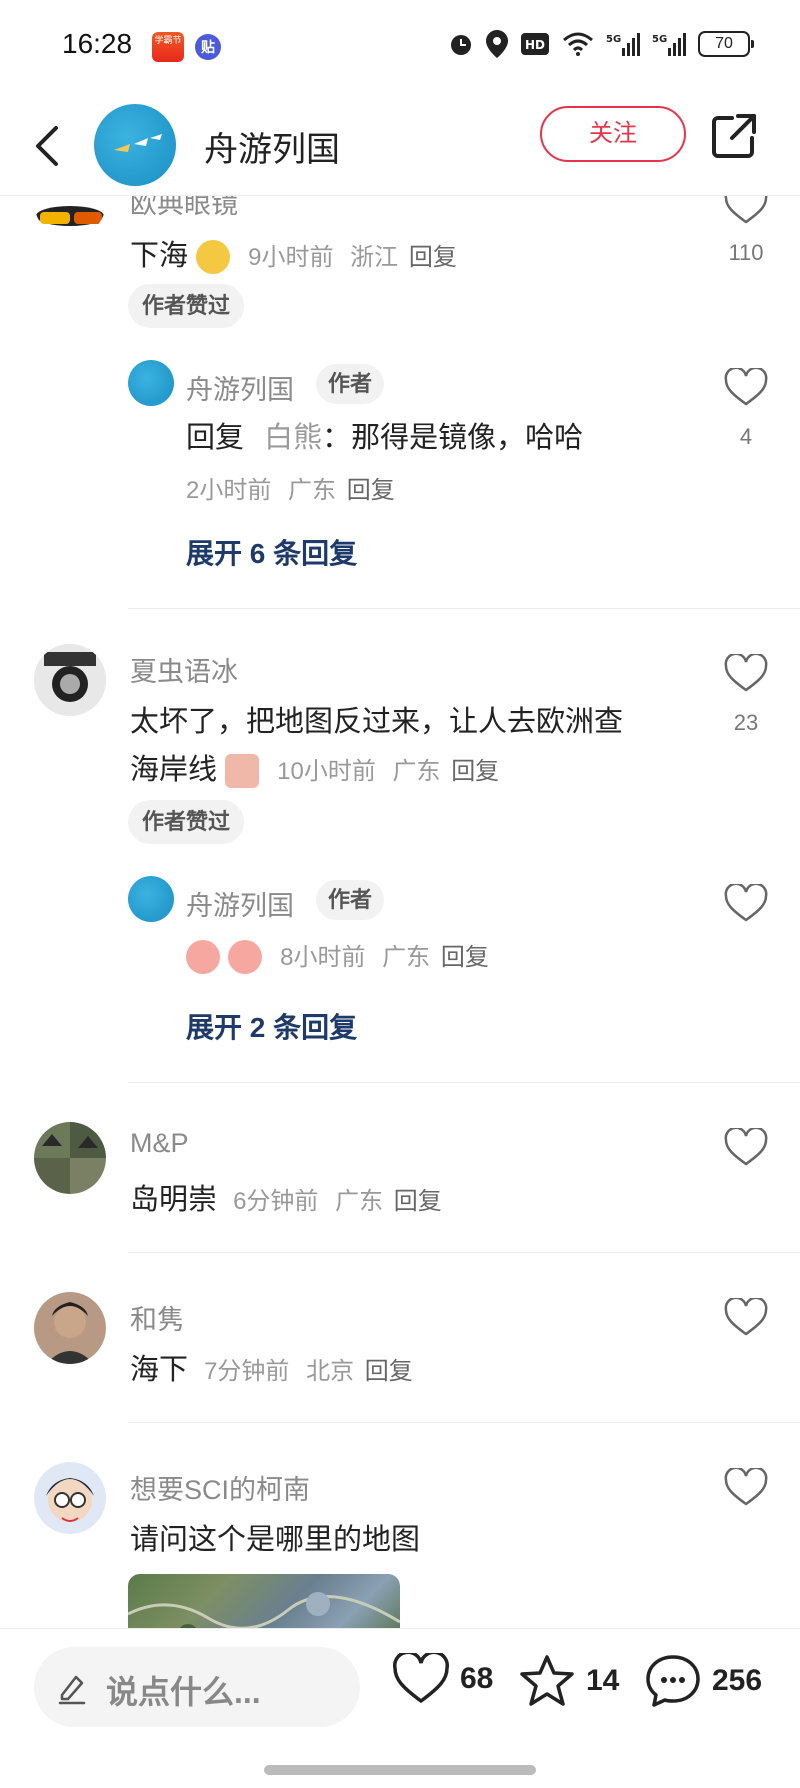  Describe the element at coordinates (159, 1370) in the screenshot. I see `comment-text-content: 海下` at that location.